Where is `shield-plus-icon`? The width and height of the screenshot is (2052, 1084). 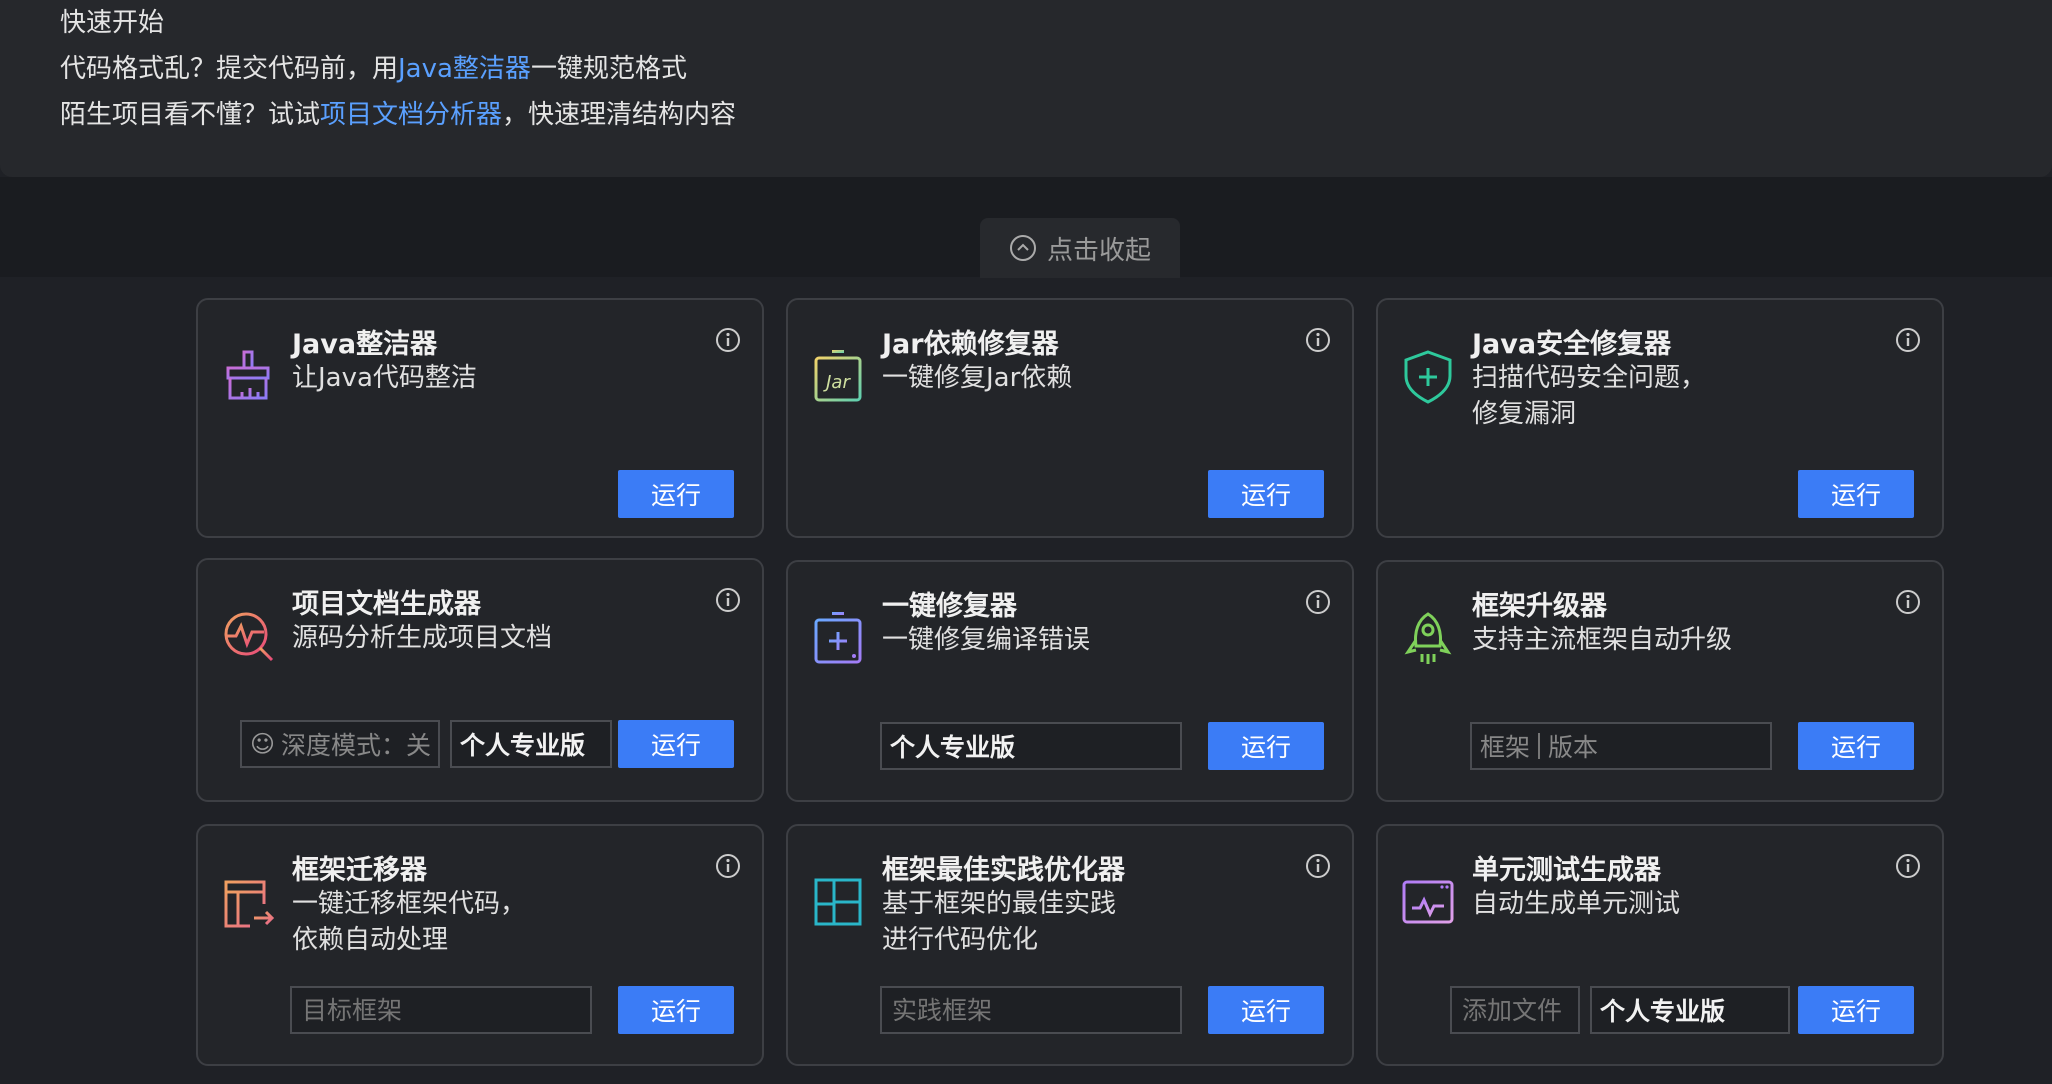 shield-plus-icon is located at coordinates (1428, 376).